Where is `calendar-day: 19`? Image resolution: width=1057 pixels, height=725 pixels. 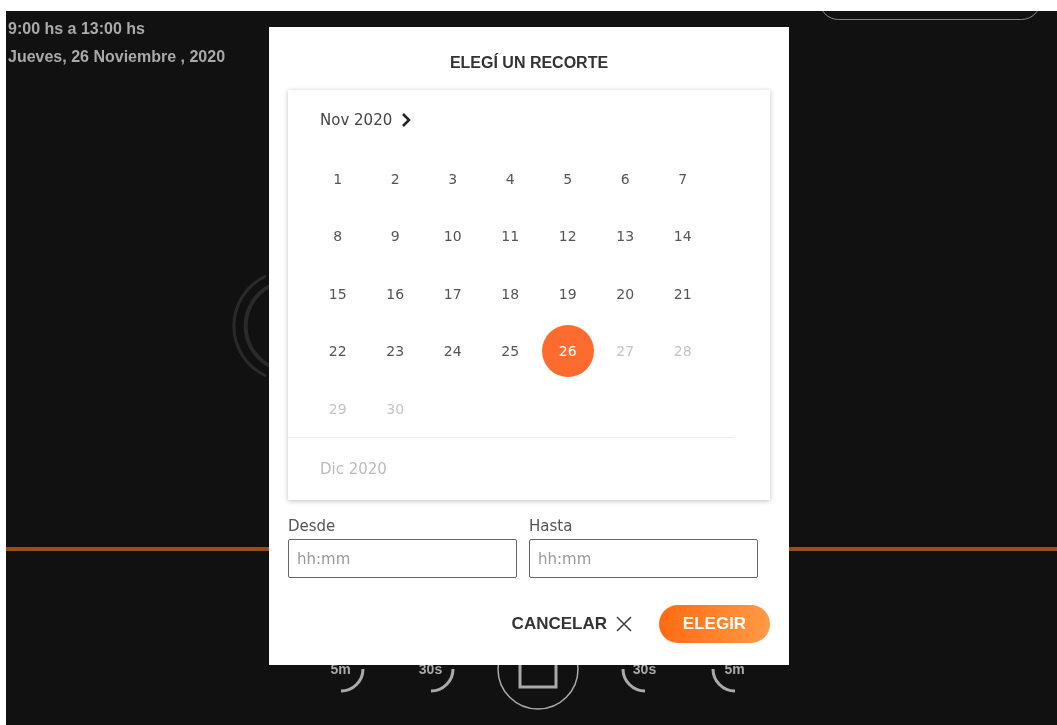
calendar-day: 19 is located at coordinates (567, 293).